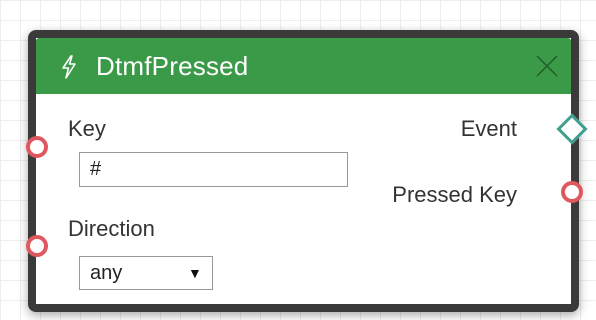 The image size is (596, 320). What do you see at coordinates (195, 273) in the screenshot?
I see `chevron-down-icon: ▼` at bounding box center [195, 273].